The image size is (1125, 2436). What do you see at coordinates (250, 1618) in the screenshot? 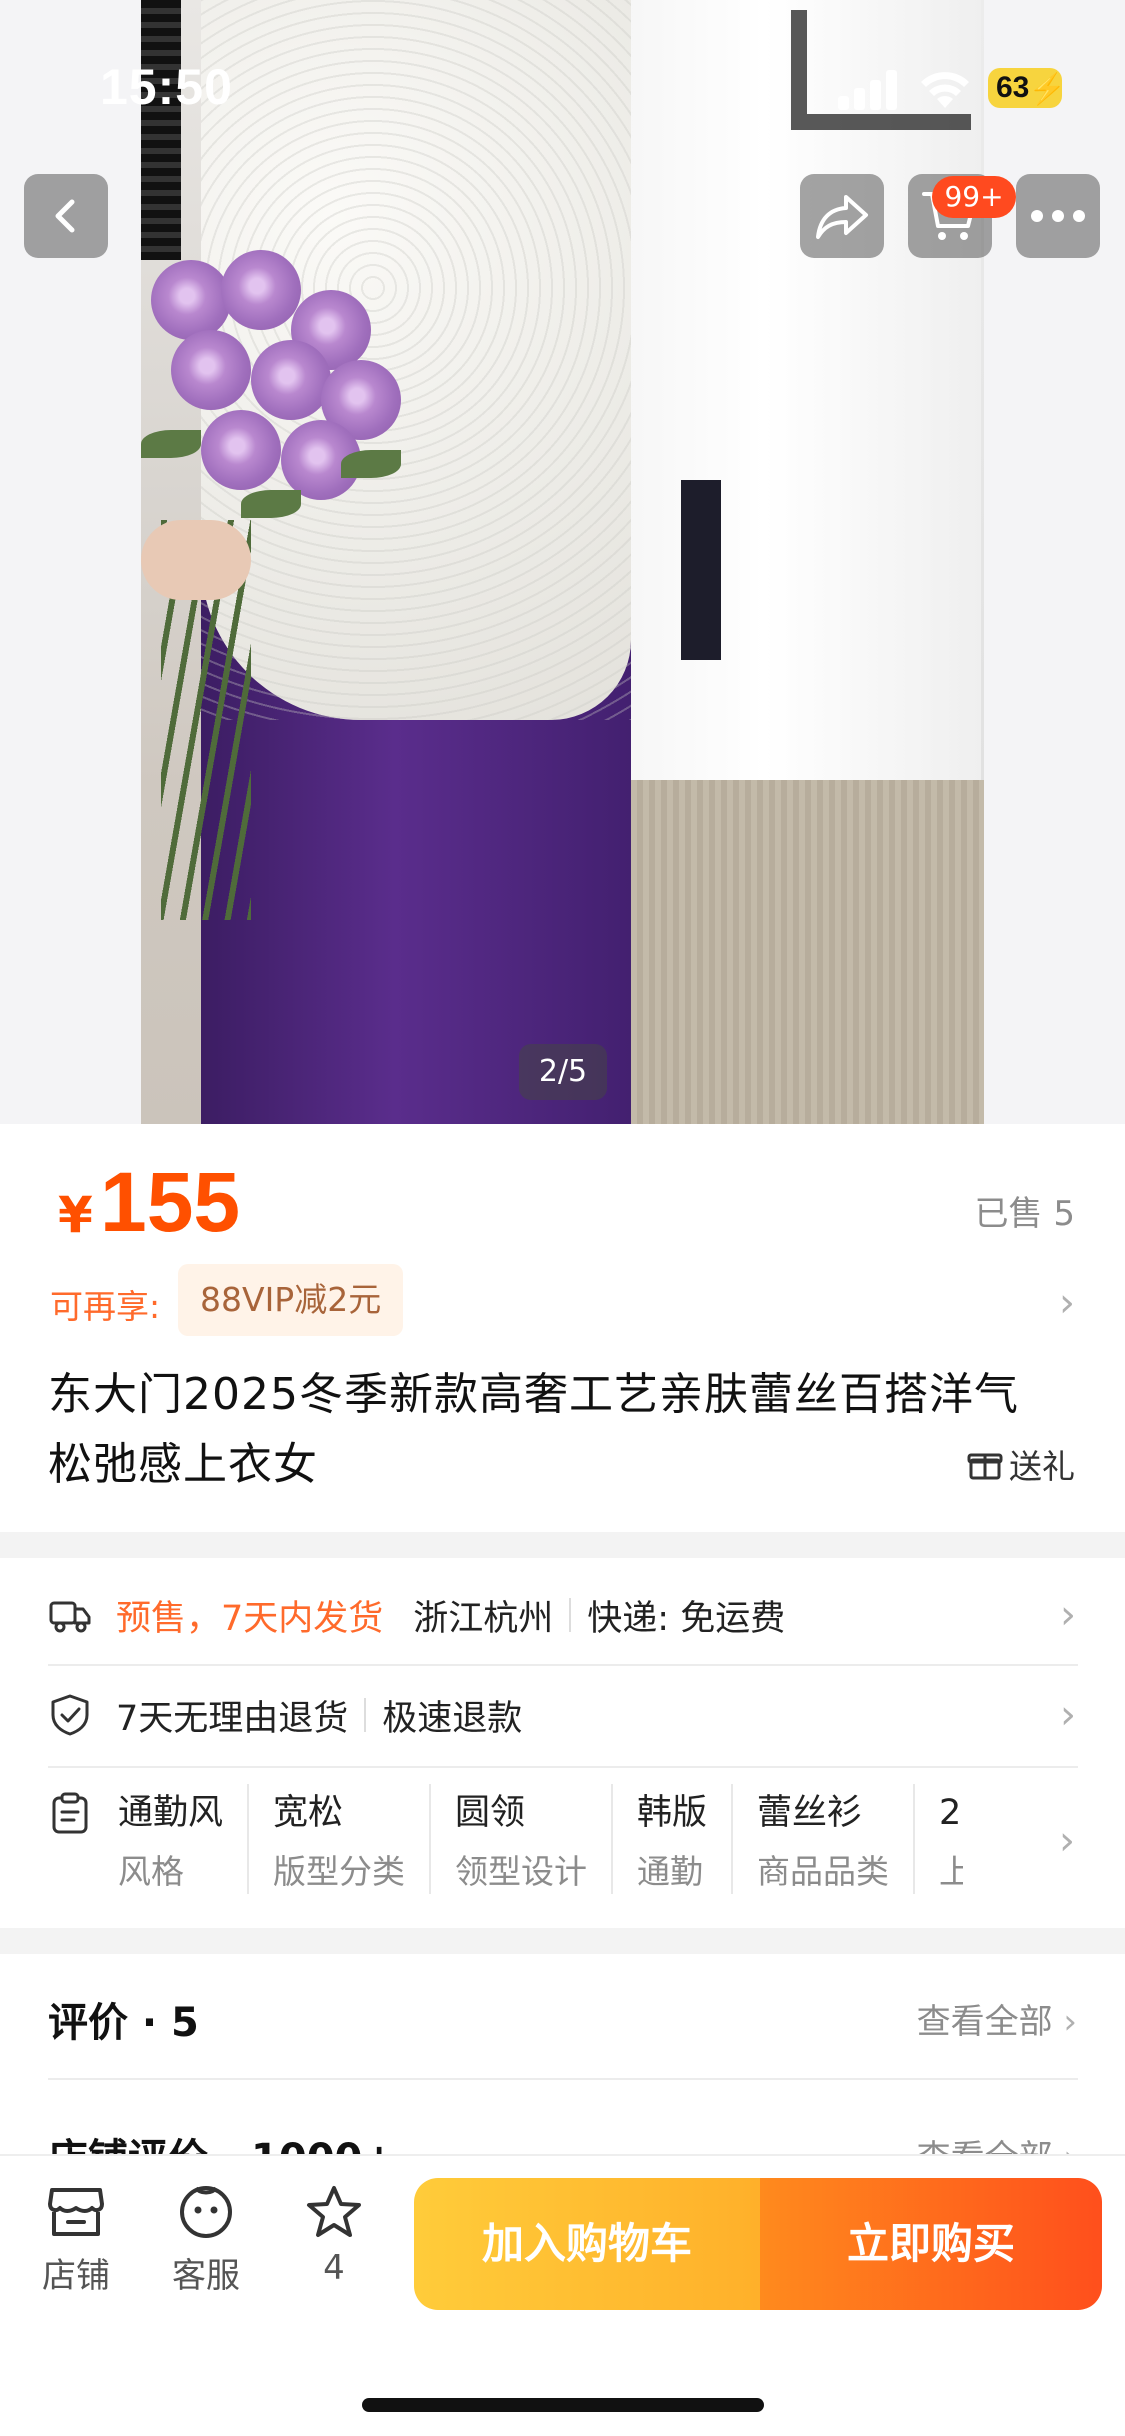
I see `presale-text: 预售，7天内发货` at bounding box center [250, 1618].